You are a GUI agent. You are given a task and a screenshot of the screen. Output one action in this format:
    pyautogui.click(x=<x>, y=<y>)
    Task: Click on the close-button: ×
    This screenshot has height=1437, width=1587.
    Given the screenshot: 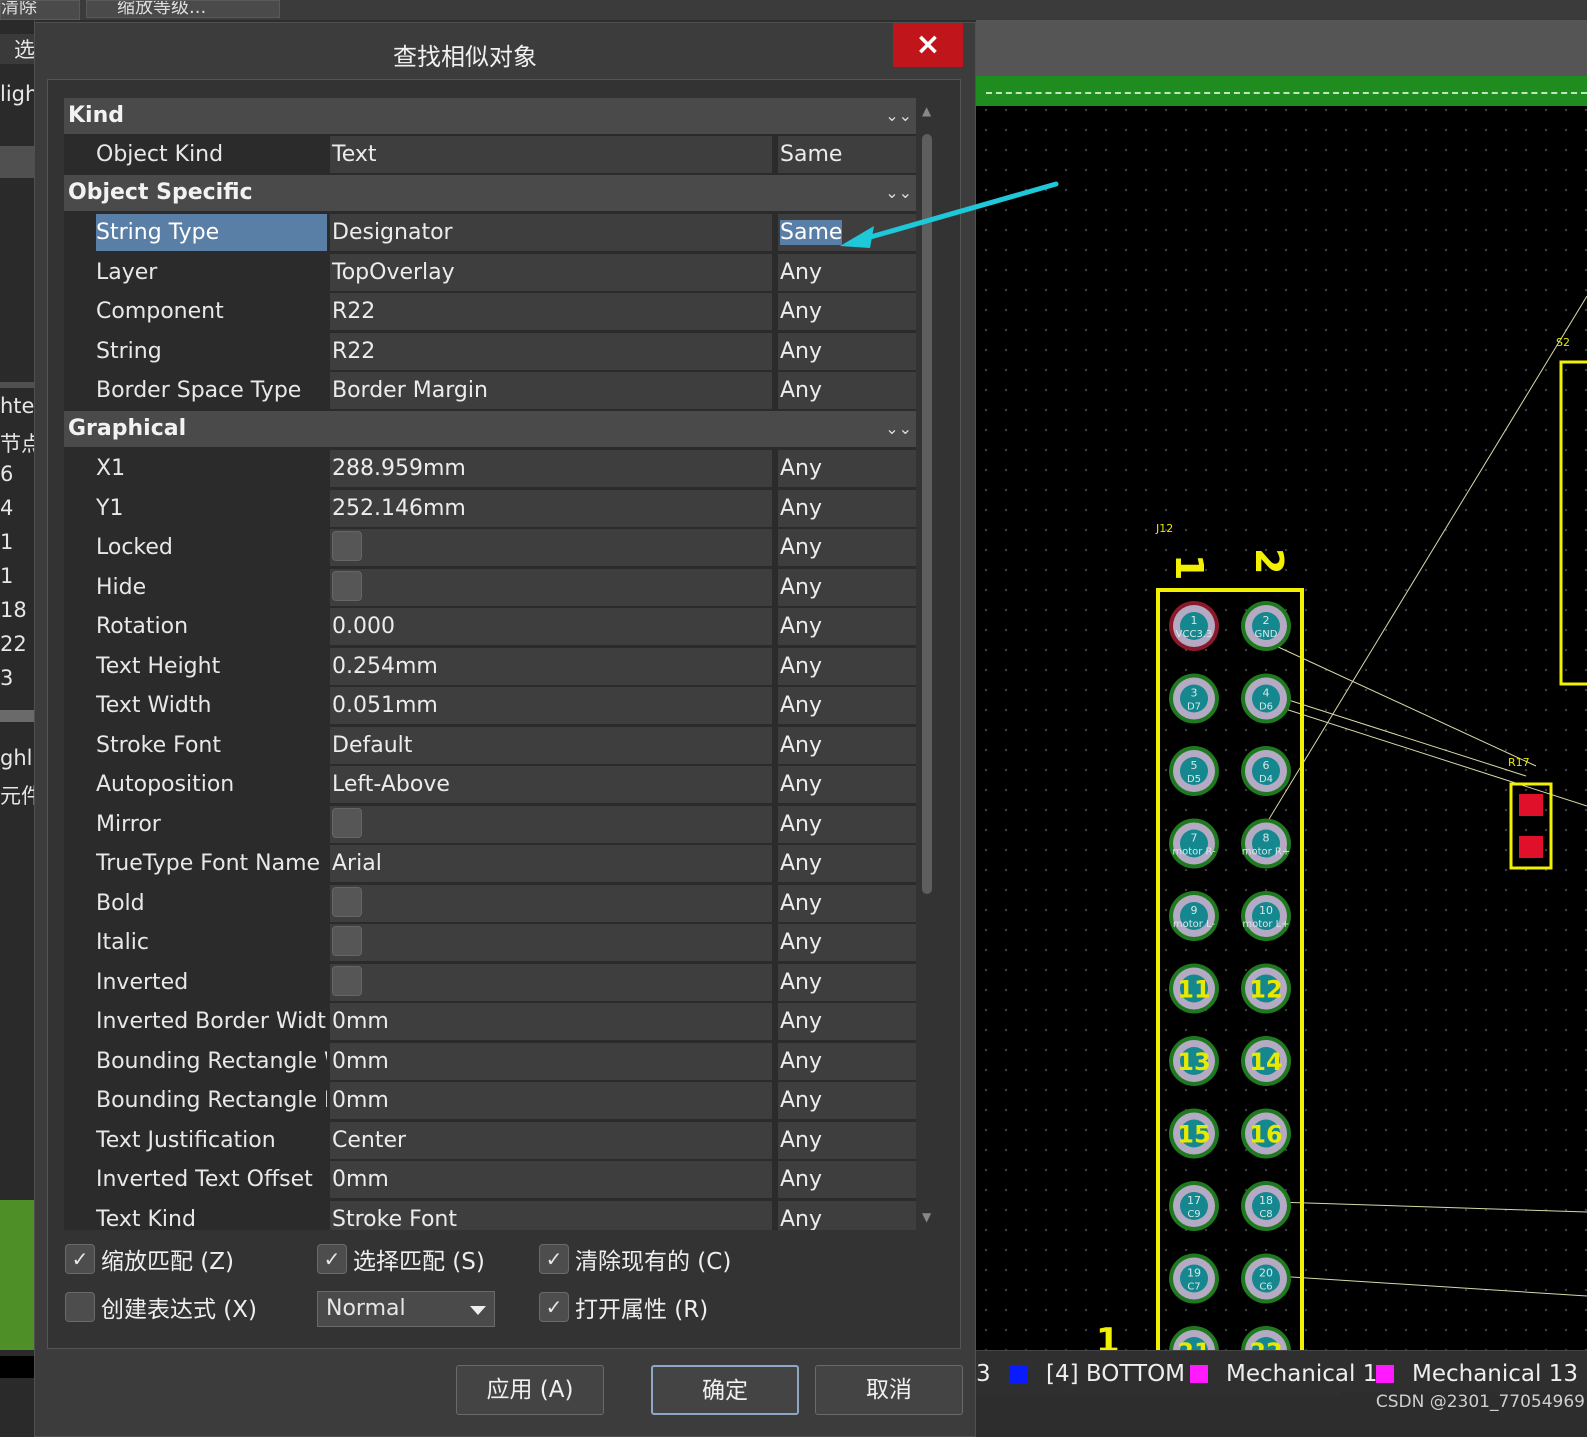 What is the action you would take?
    pyautogui.click(x=928, y=45)
    